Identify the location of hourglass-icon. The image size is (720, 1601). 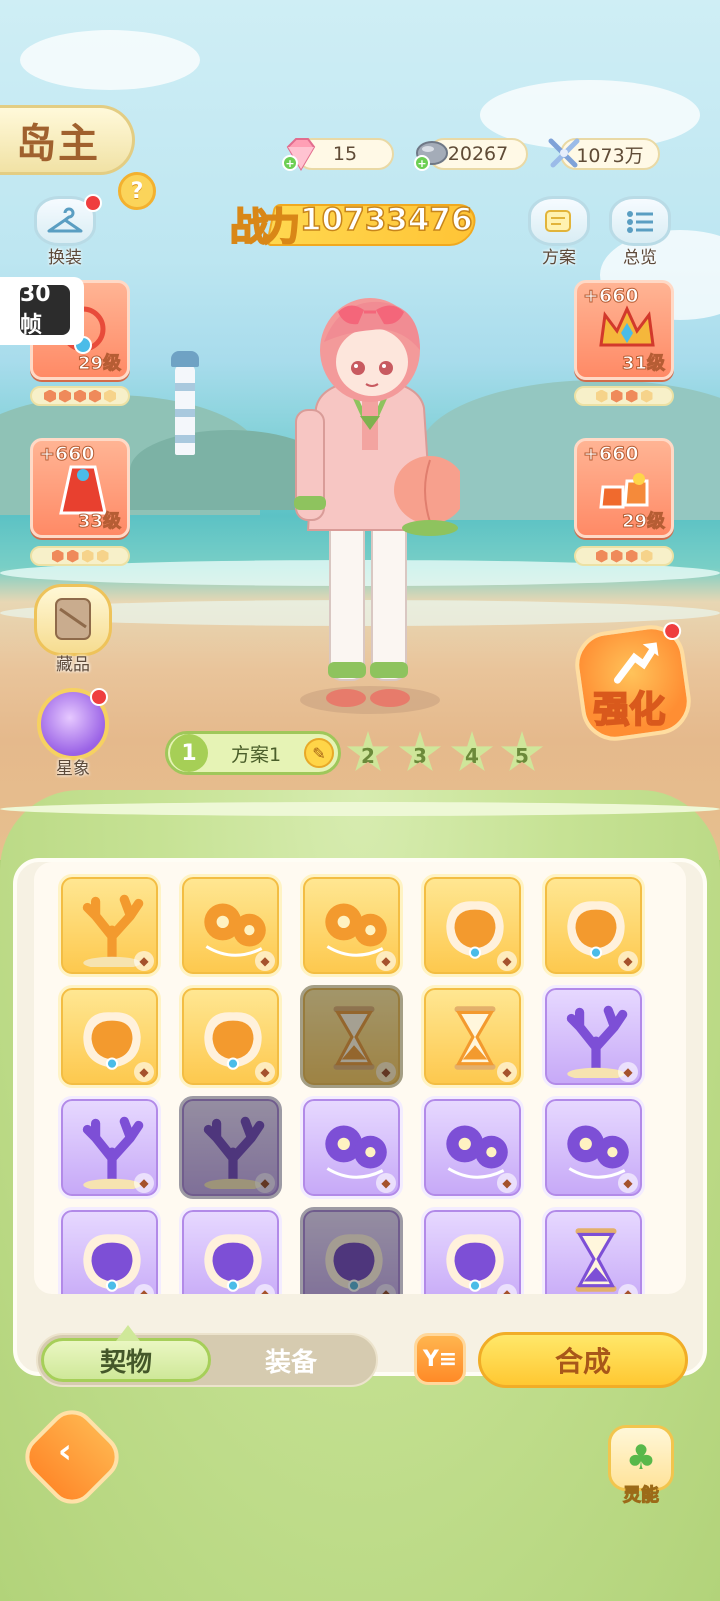
(596, 1260).